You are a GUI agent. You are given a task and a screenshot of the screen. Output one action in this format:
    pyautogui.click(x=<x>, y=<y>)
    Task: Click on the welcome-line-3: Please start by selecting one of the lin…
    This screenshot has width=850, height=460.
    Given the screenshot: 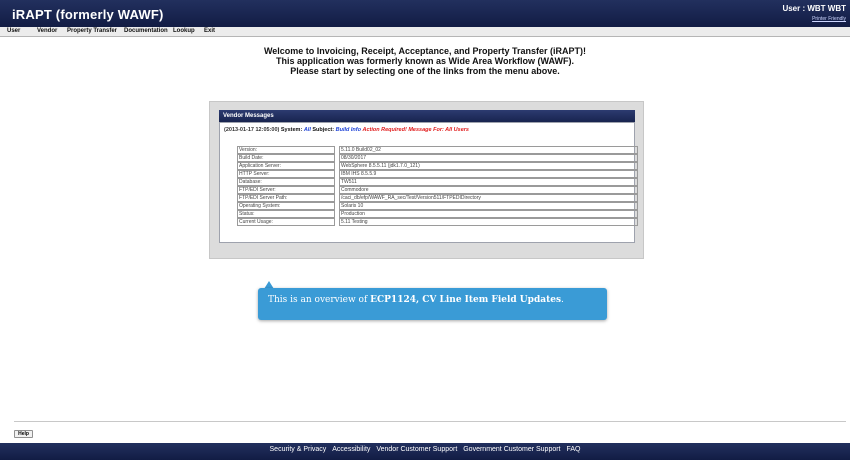 What is the action you would take?
    pyautogui.click(x=425, y=71)
    